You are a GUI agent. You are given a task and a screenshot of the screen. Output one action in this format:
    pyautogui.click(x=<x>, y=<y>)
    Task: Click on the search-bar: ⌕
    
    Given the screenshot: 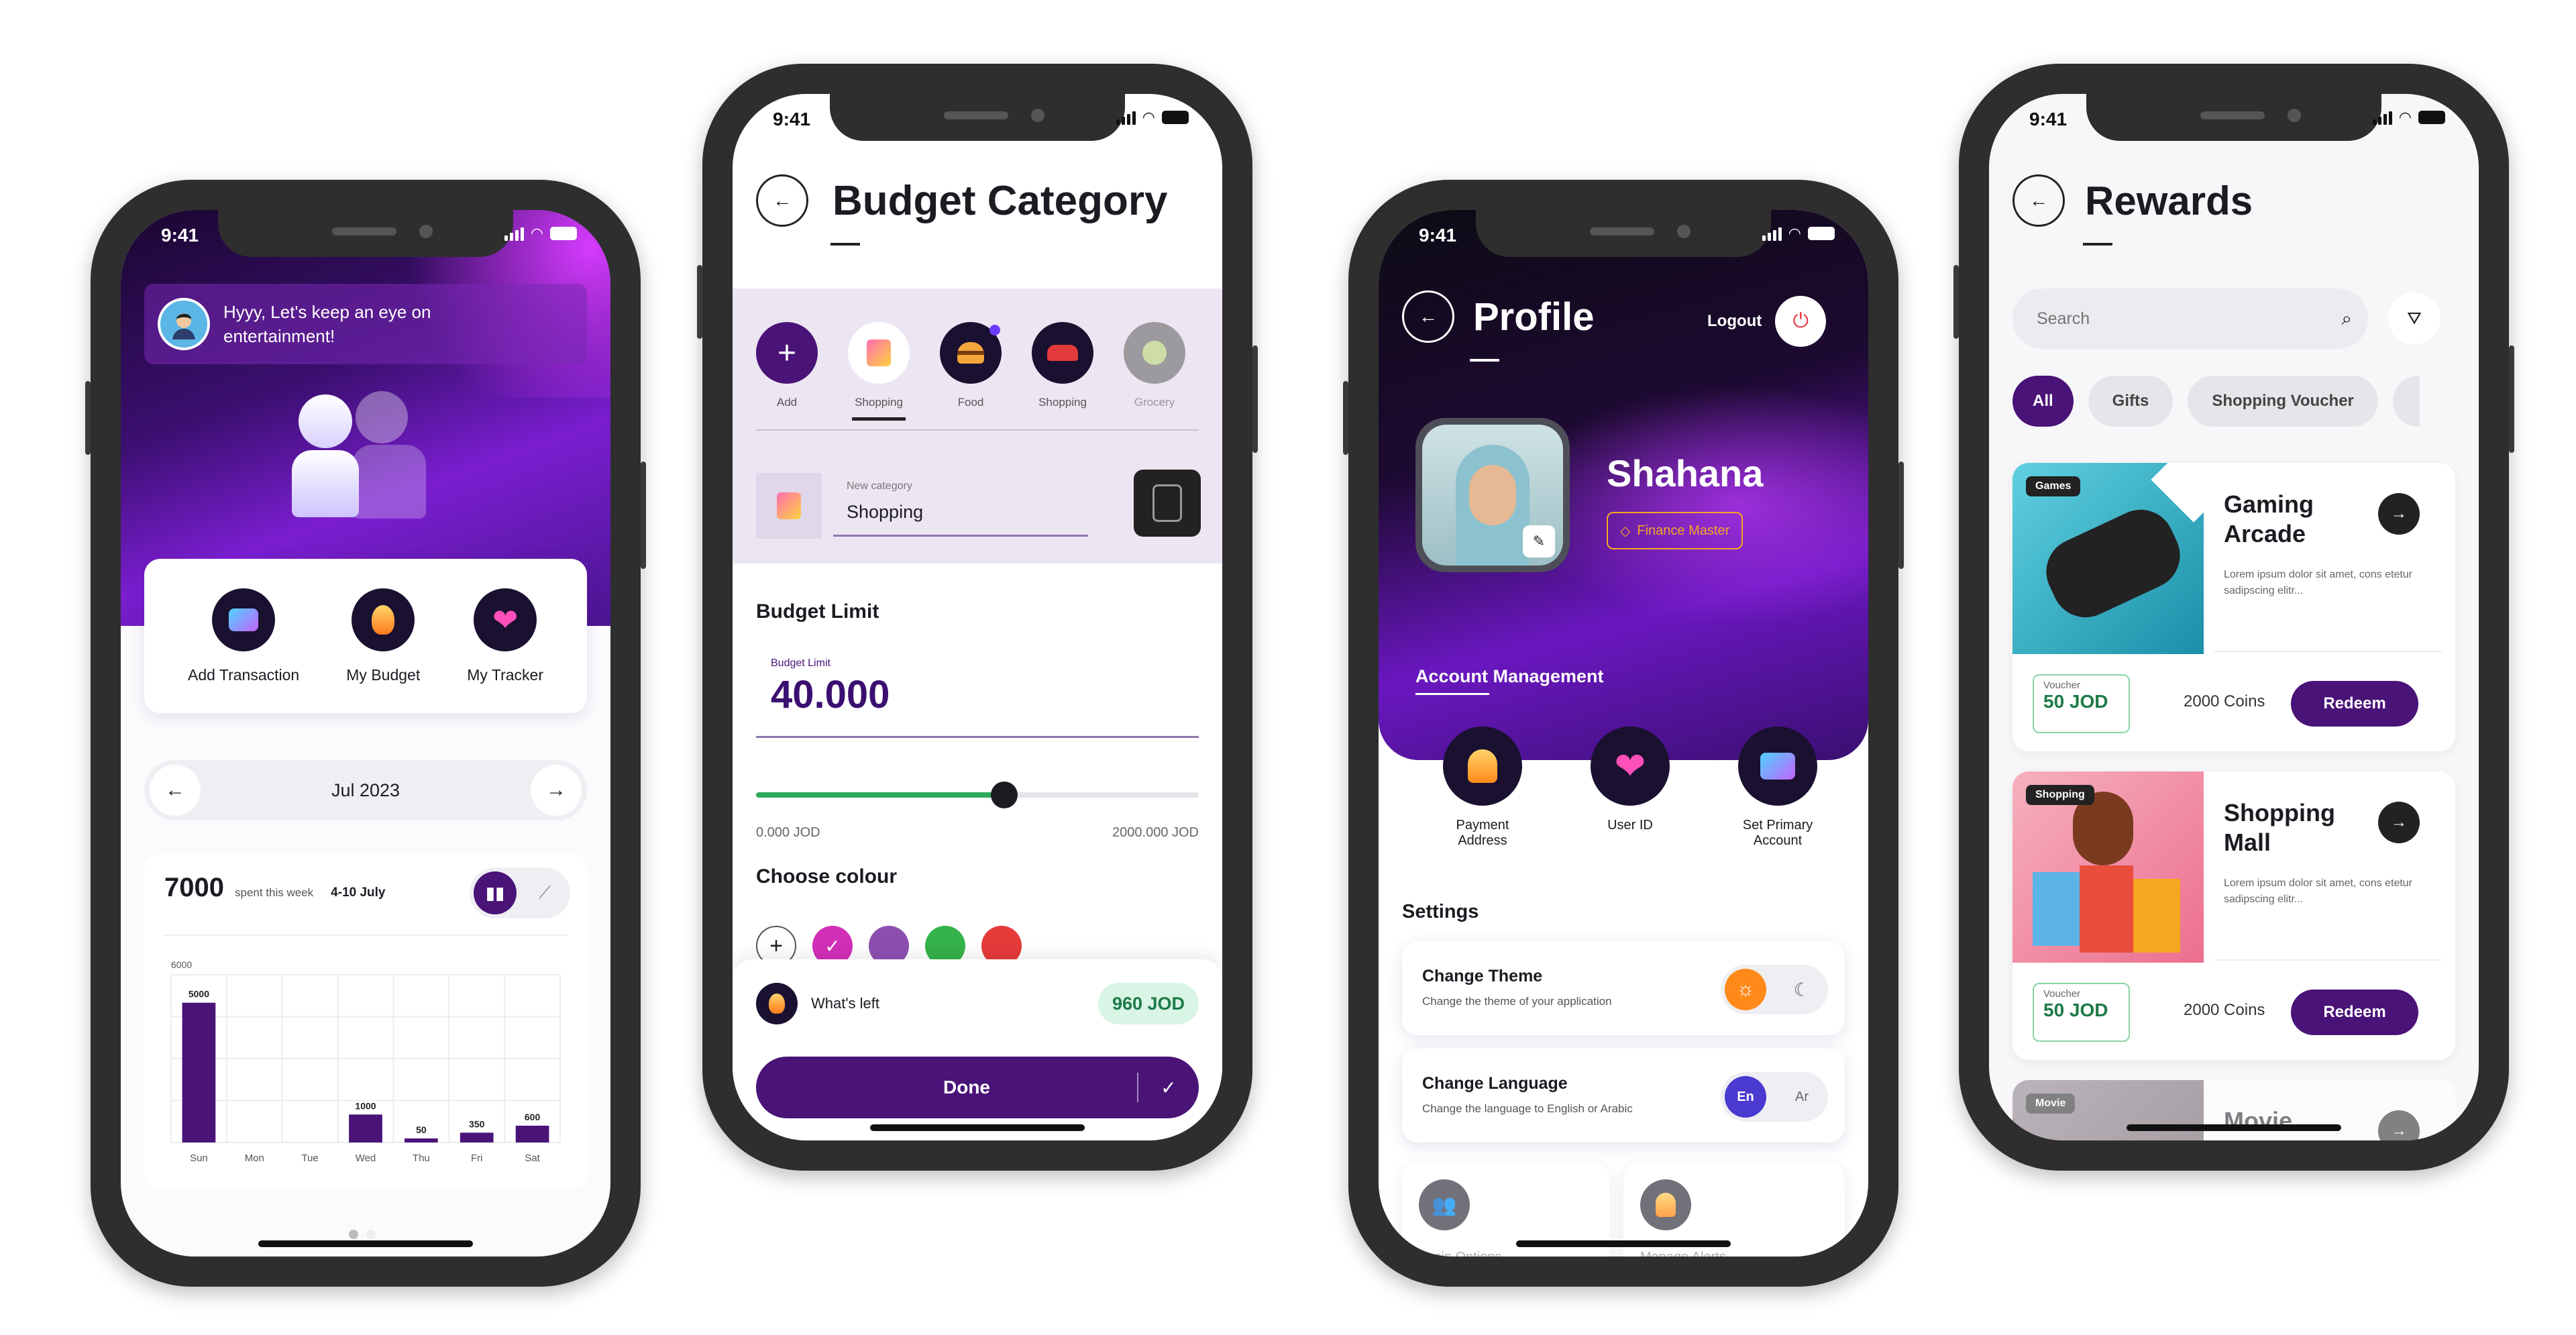 What is the action you would take?
    pyautogui.click(x=2190, y=318)
    